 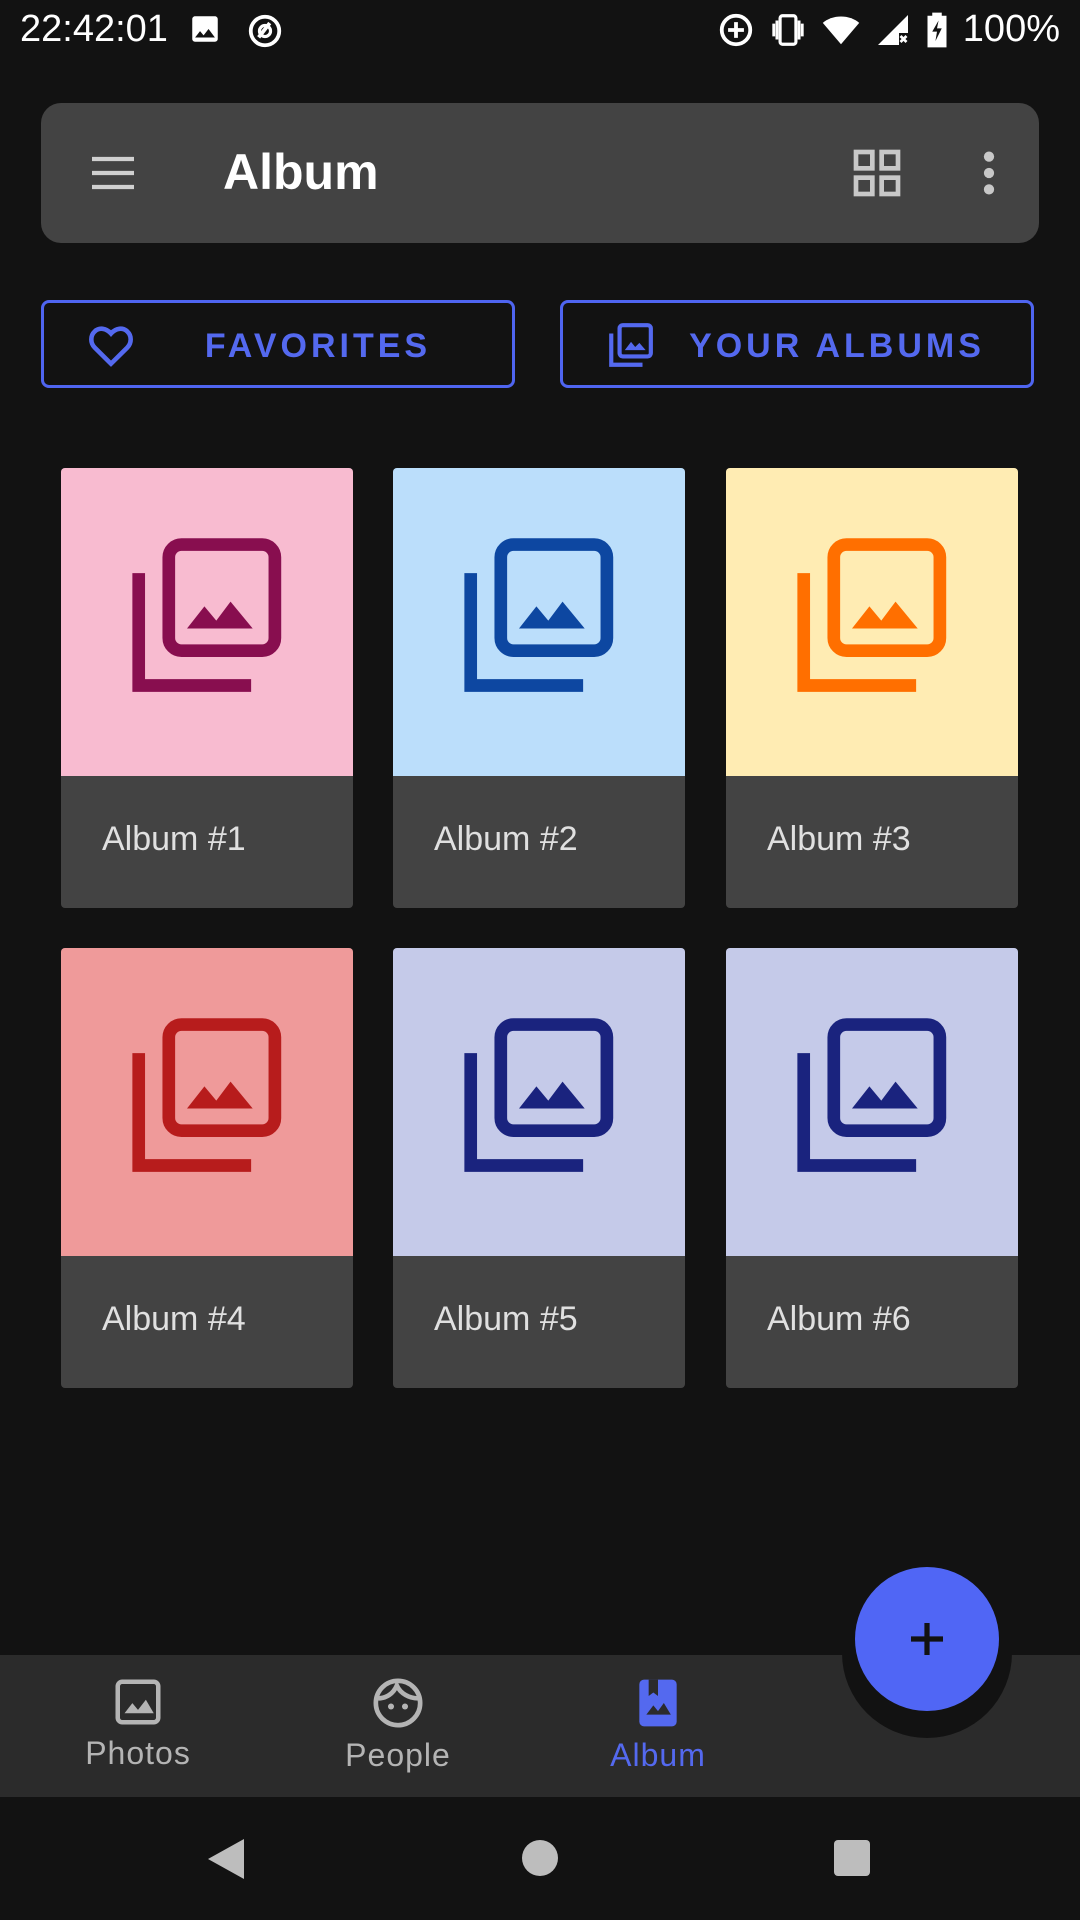 I want to click on album-title: Album #5, so click(x=506, y=1319).